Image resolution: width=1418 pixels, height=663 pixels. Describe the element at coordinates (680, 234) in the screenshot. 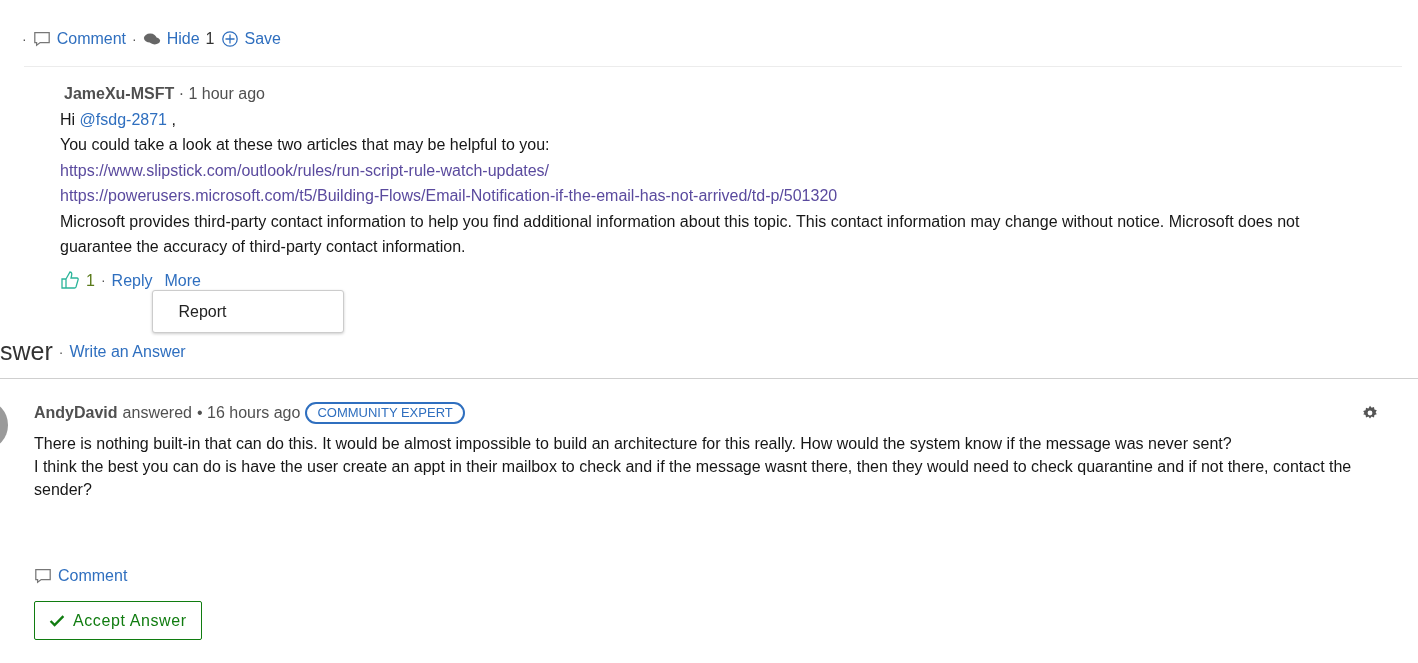

I see `disclaimer-text: Microsoft provides third-party contact information to help you find additional information about this topic. This contact information may change without notice. Microsoft does not guarantee the accuracy of third-party contact information.` at that location.